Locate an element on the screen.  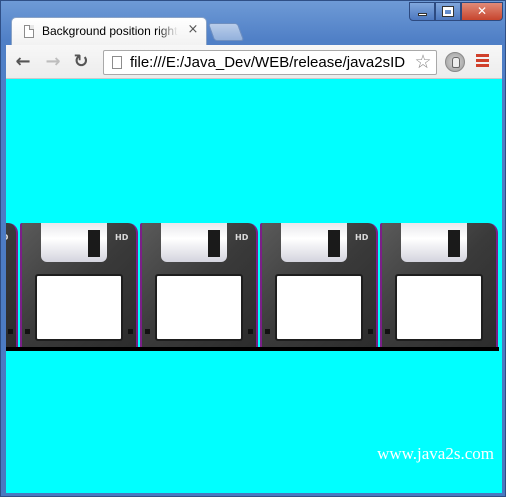
bookmark-star-icon: ☆ is located at coordinates (423, 62).